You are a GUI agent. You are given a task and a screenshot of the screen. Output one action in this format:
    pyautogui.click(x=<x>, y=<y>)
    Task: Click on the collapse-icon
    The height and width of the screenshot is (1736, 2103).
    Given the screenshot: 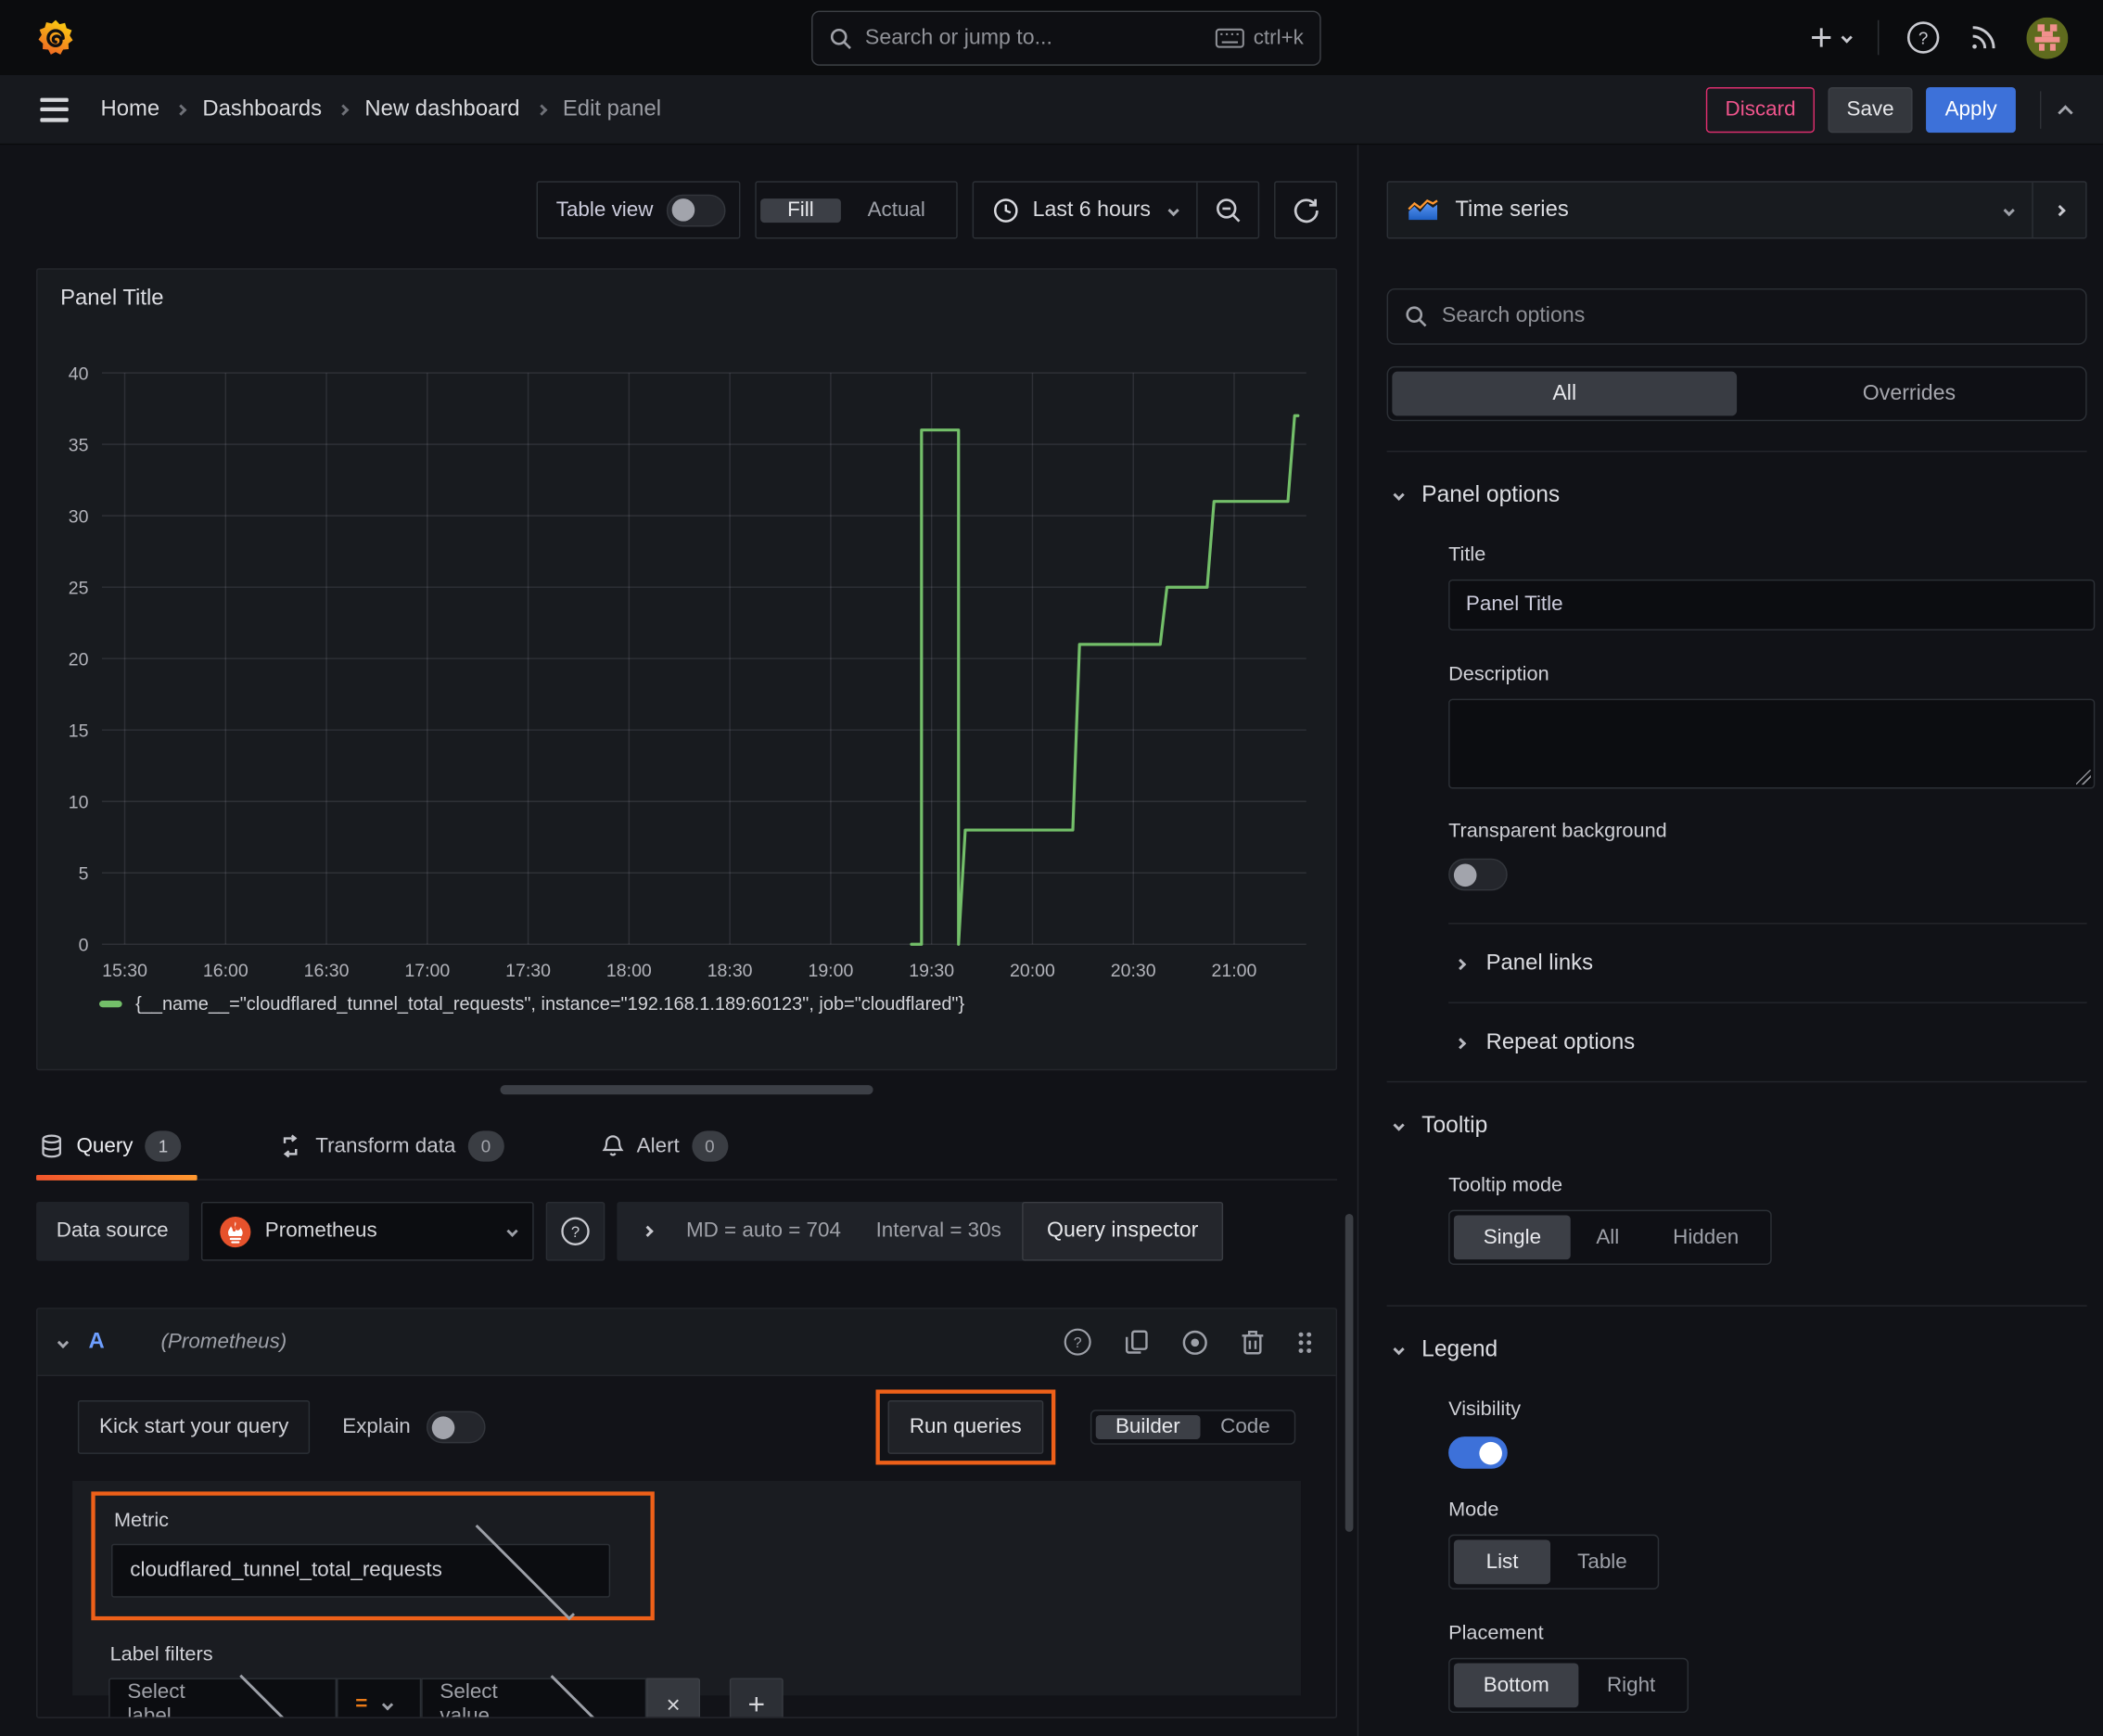 What is the action you would take?
    pyautogui.click(x=2065, y=112)
    